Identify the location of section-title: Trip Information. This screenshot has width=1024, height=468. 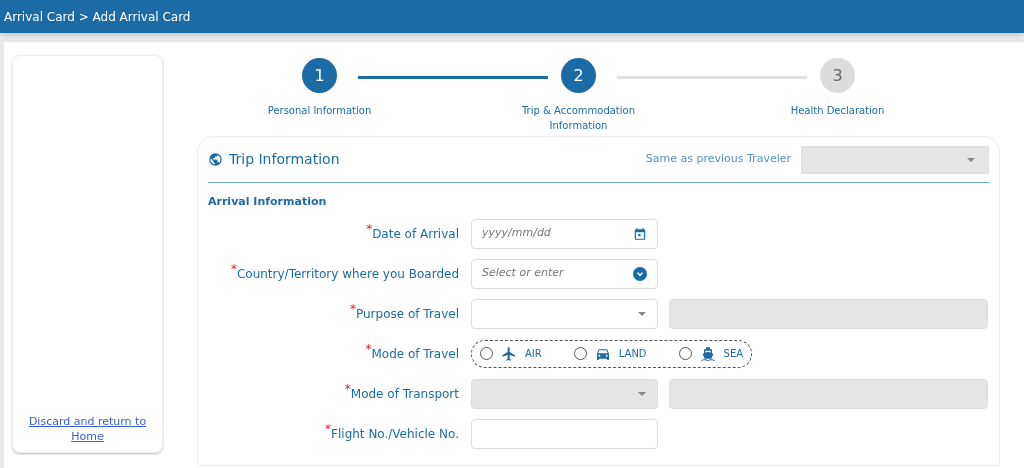
(284, 159).